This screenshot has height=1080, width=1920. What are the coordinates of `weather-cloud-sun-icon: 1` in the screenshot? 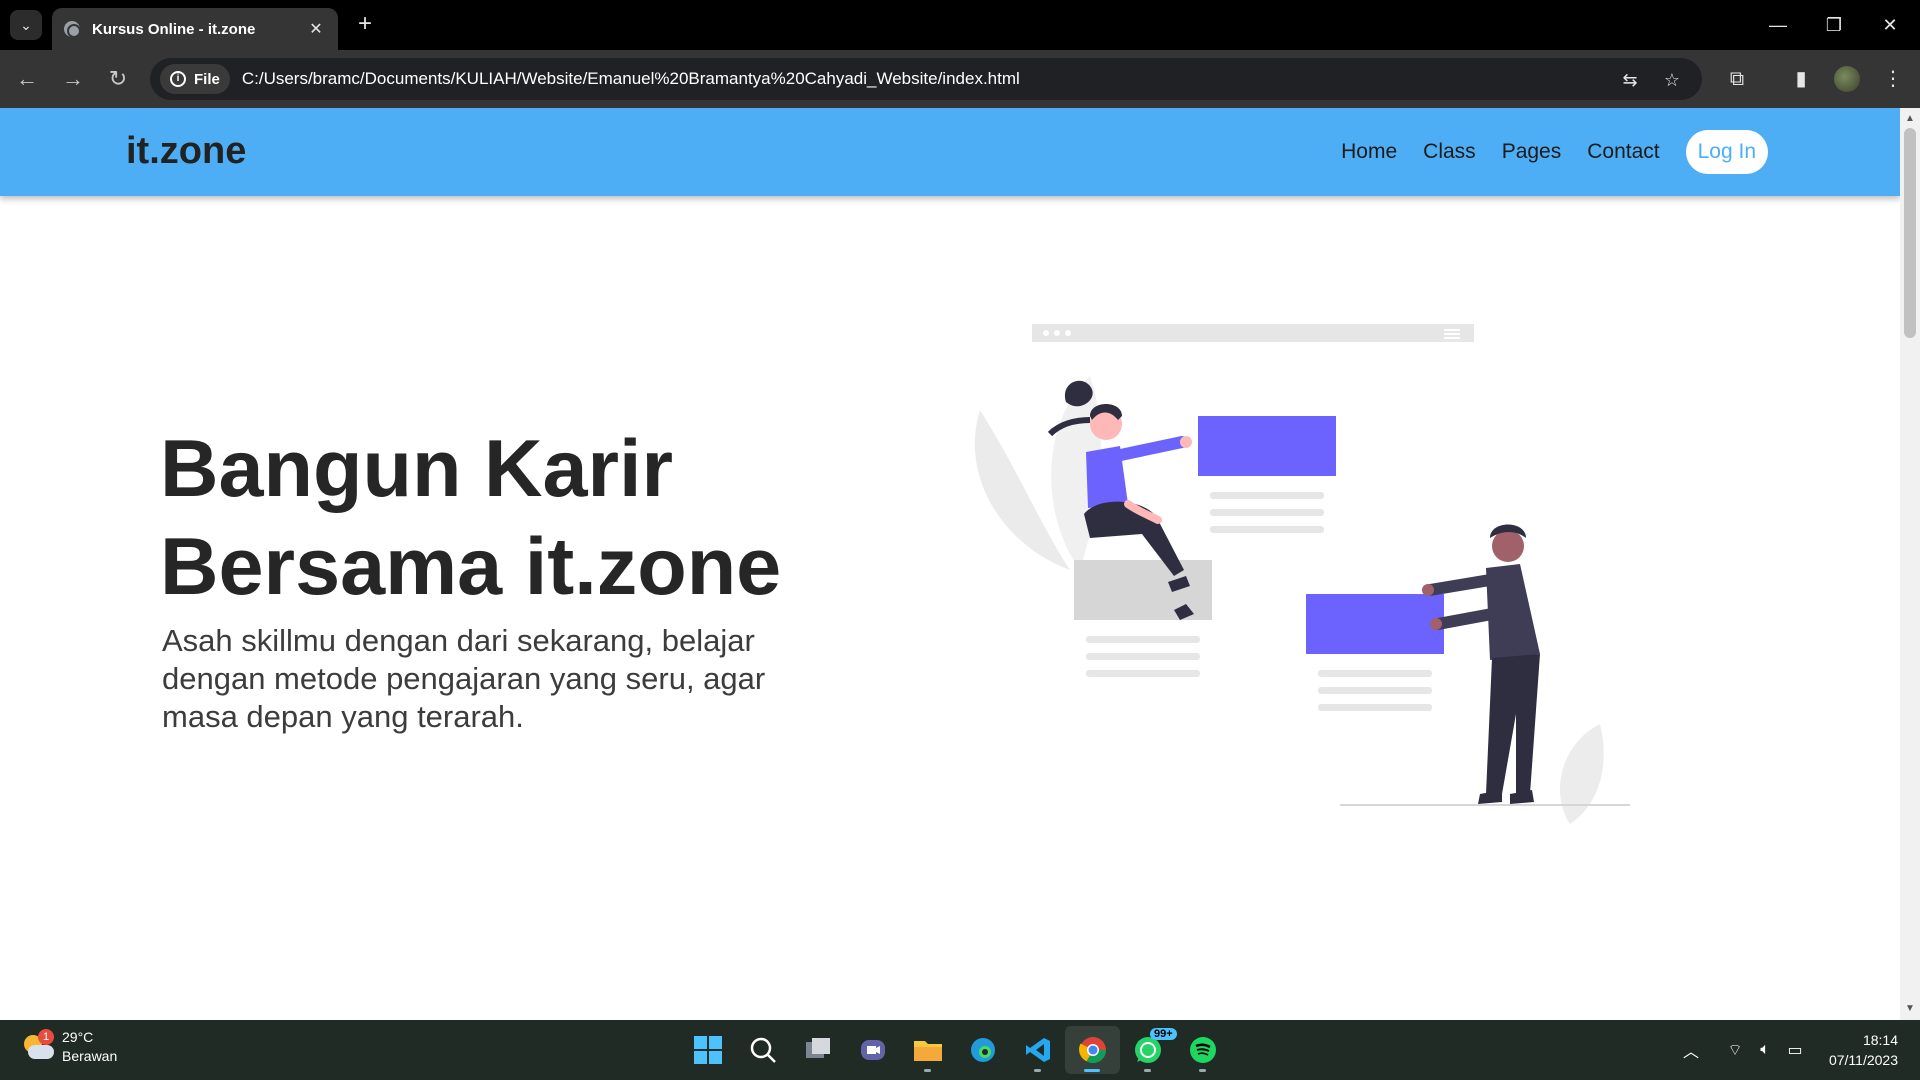 It's located at (38, 1045).